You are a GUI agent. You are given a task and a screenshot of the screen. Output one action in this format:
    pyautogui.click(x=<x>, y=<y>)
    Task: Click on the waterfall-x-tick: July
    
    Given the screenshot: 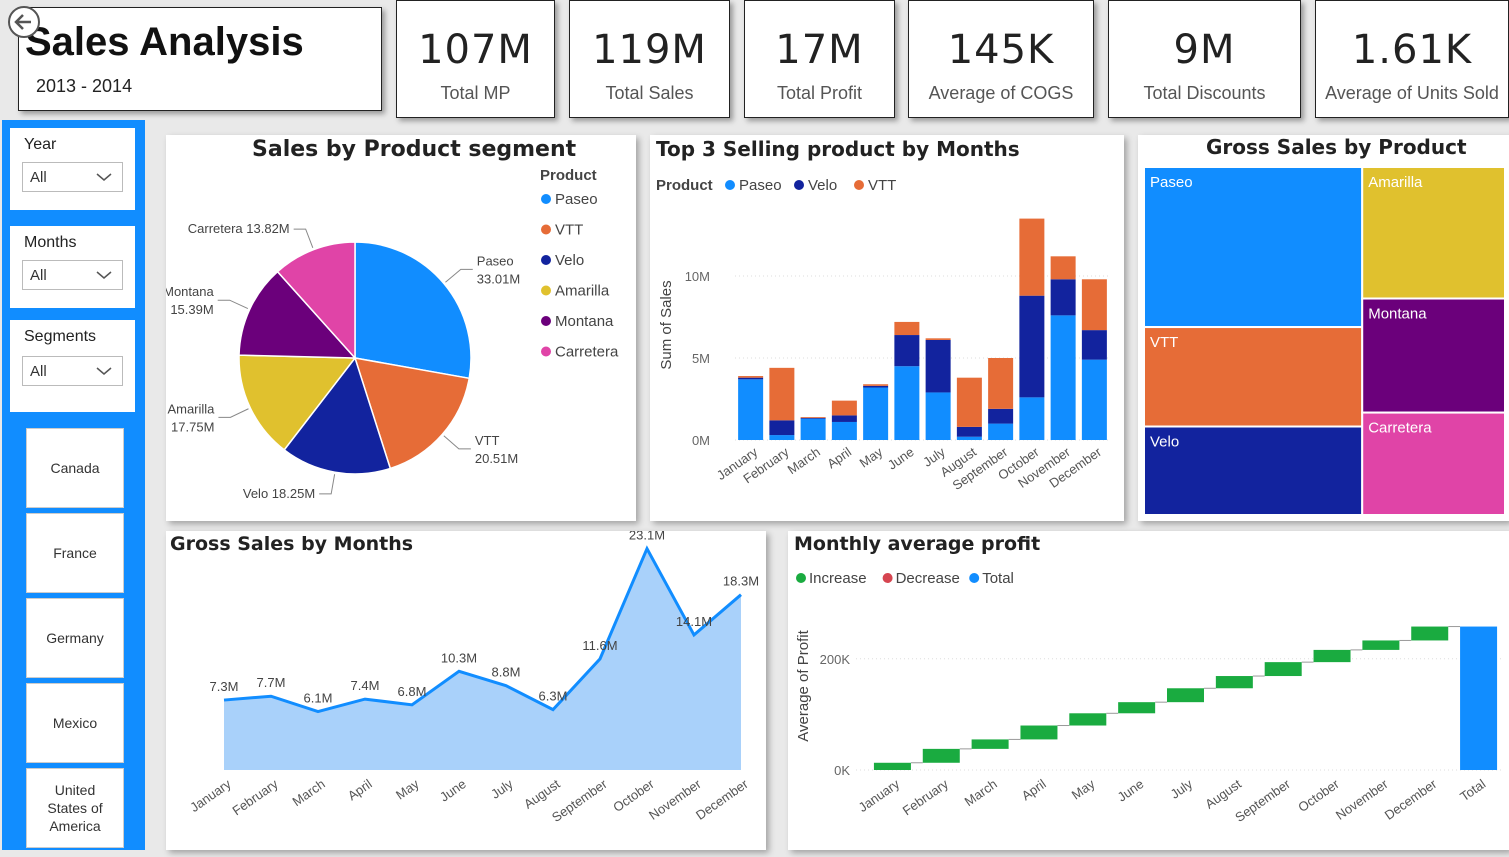 What is the action you would take?
    pyautogui.click(x=1182, y=789)
    